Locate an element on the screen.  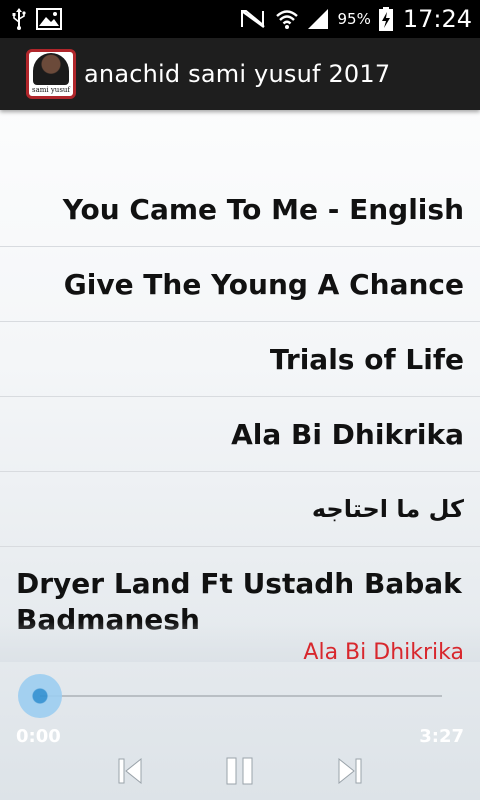
track-label: Trials of Life is located at coordinates (366, 359).